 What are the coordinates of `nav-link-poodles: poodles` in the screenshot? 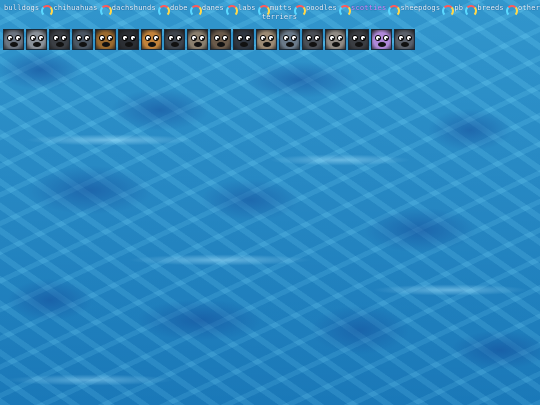 It's located at (321, 8).